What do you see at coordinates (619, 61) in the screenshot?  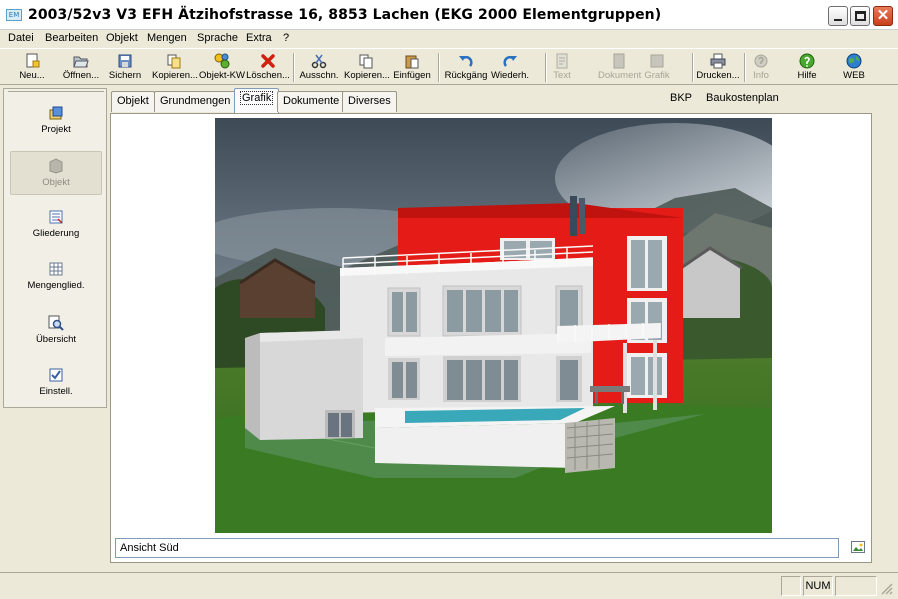 I see `document-icon` at bounding box center [619, 61].